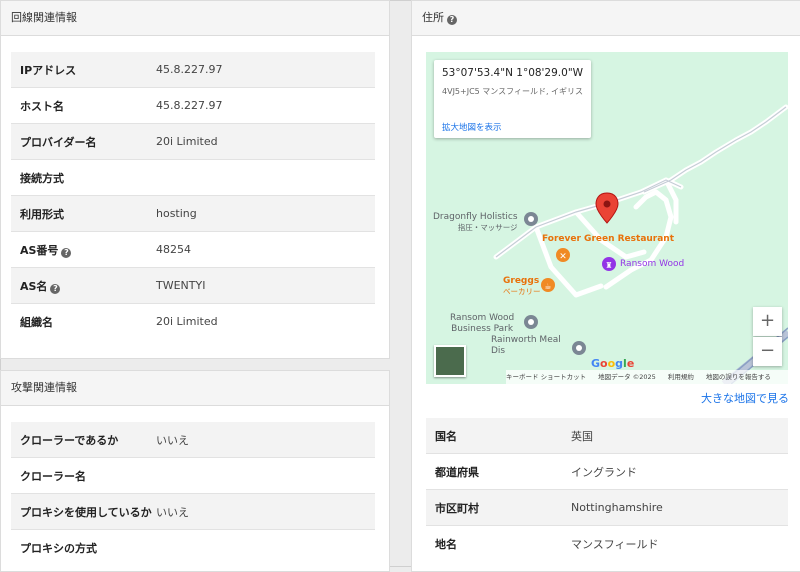 The height and width of the screenshot is (572, 800). Describe the element at coordinates (526, 346) in the screenshot. I see `rainworth-label: Rainworth Meal Dis` at that location.